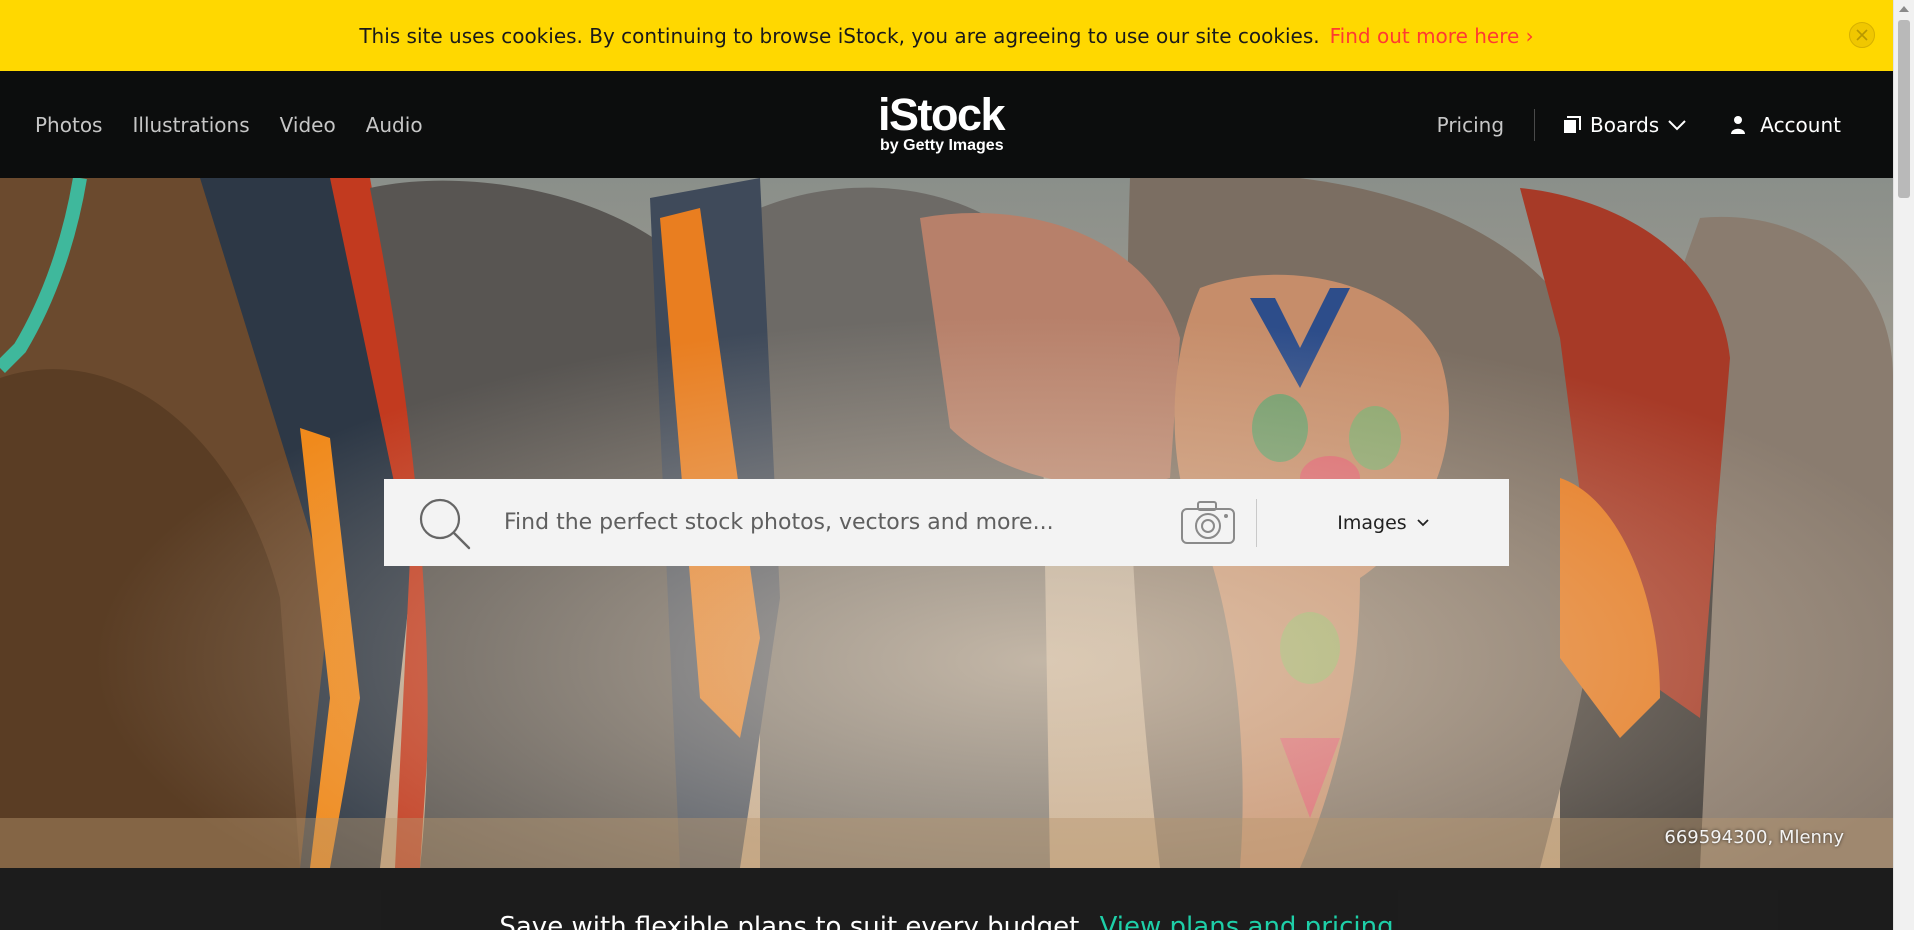 This screenshot has width=1914, height=930. I want to click on nav-video: Video, so click(308, 125).